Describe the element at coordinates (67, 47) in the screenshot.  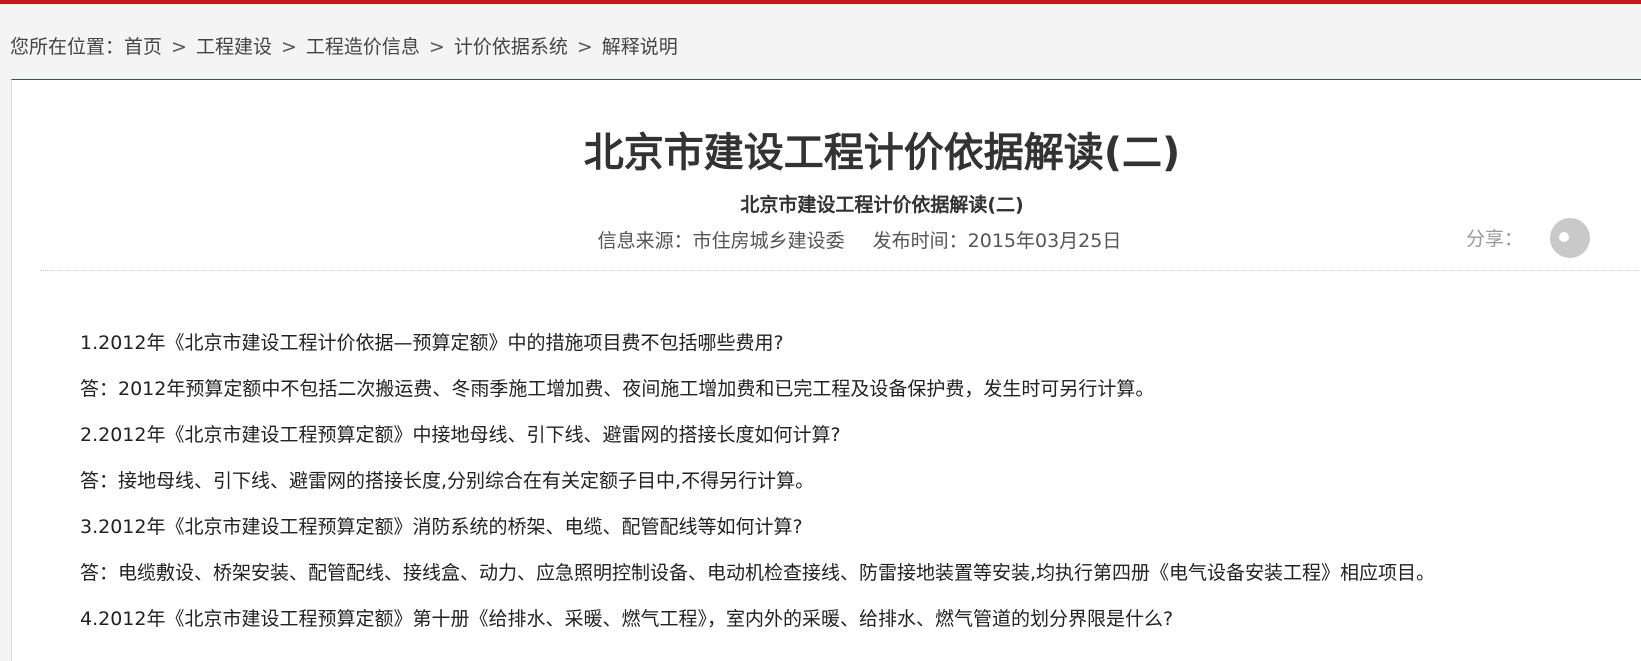
I see `breadcrumb-prefix: 您所在位置：` at that location.